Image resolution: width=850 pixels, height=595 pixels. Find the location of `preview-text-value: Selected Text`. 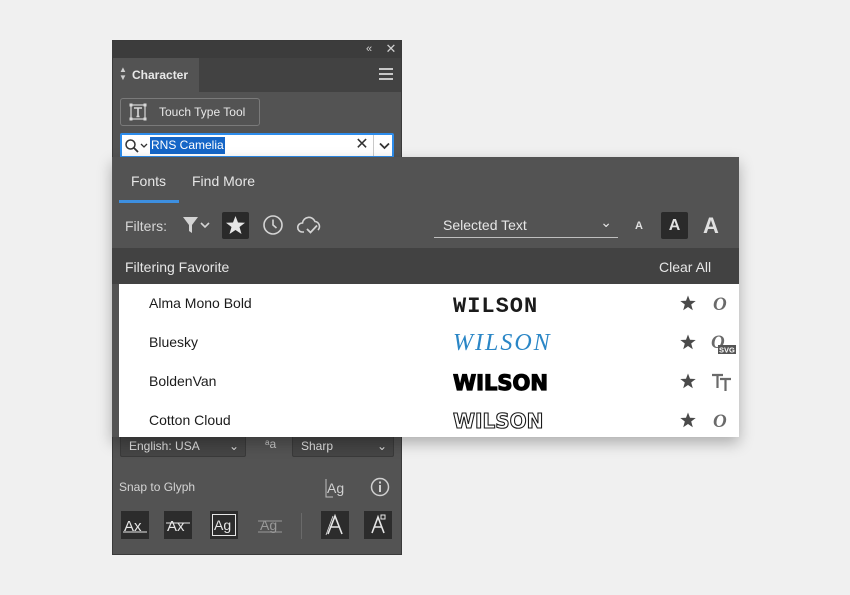

preview-text-value: Selected Text is located at coordinates (485, 225).